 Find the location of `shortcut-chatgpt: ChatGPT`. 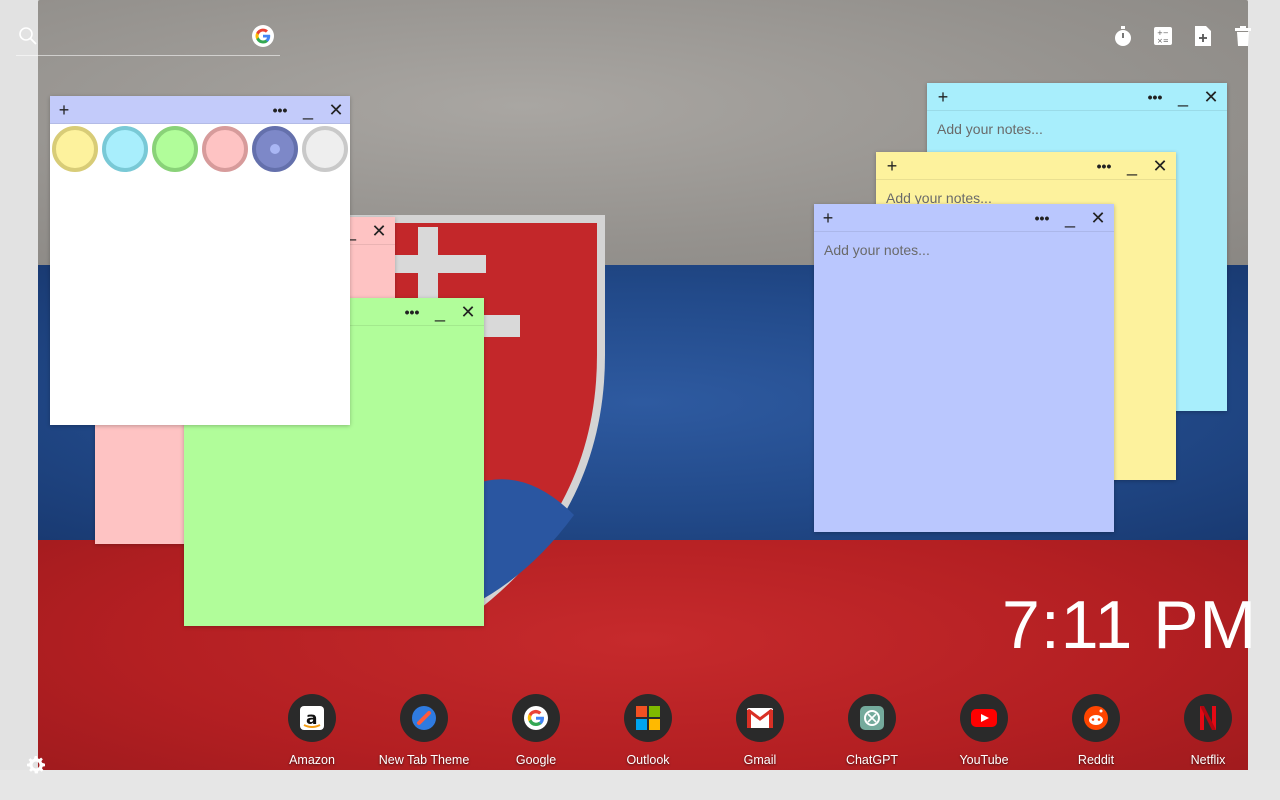

shortcut-chatgpt: ChatGPT is located at coordinates (872, 730).